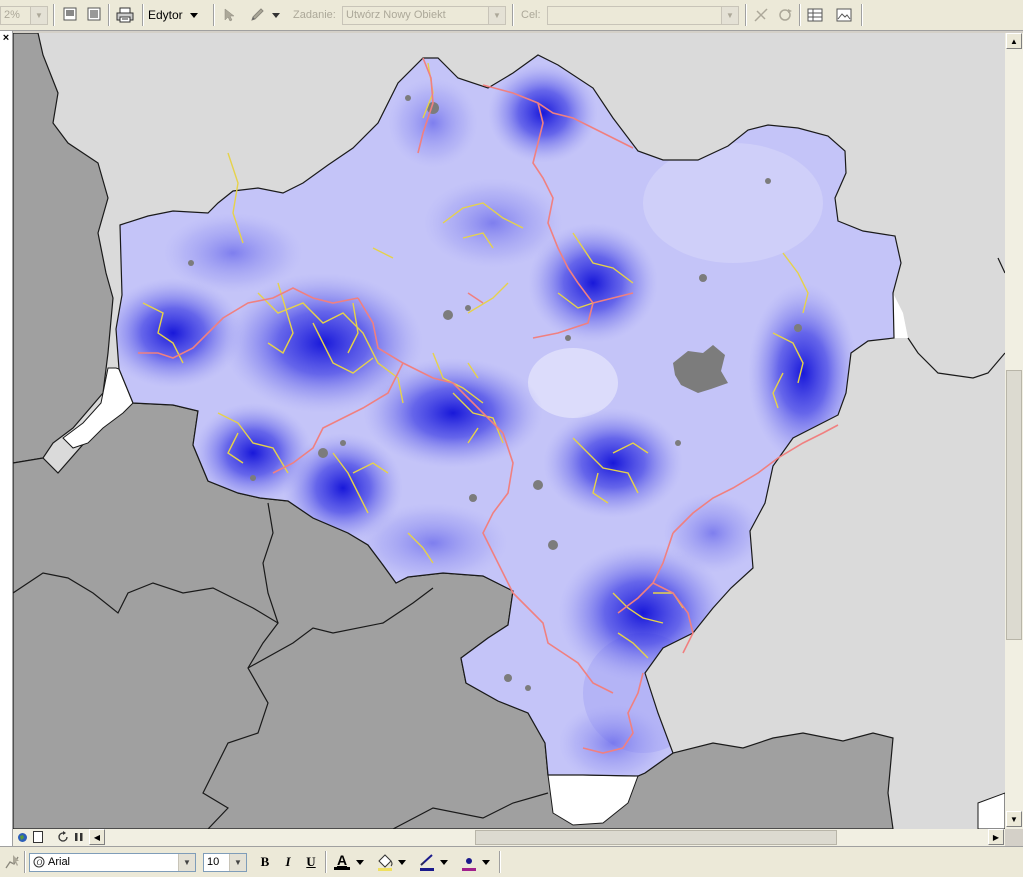 Image resolution: width=1023 pixels, height=877 pixels. I want to click on line-color-dropdown, so click(444, 862).